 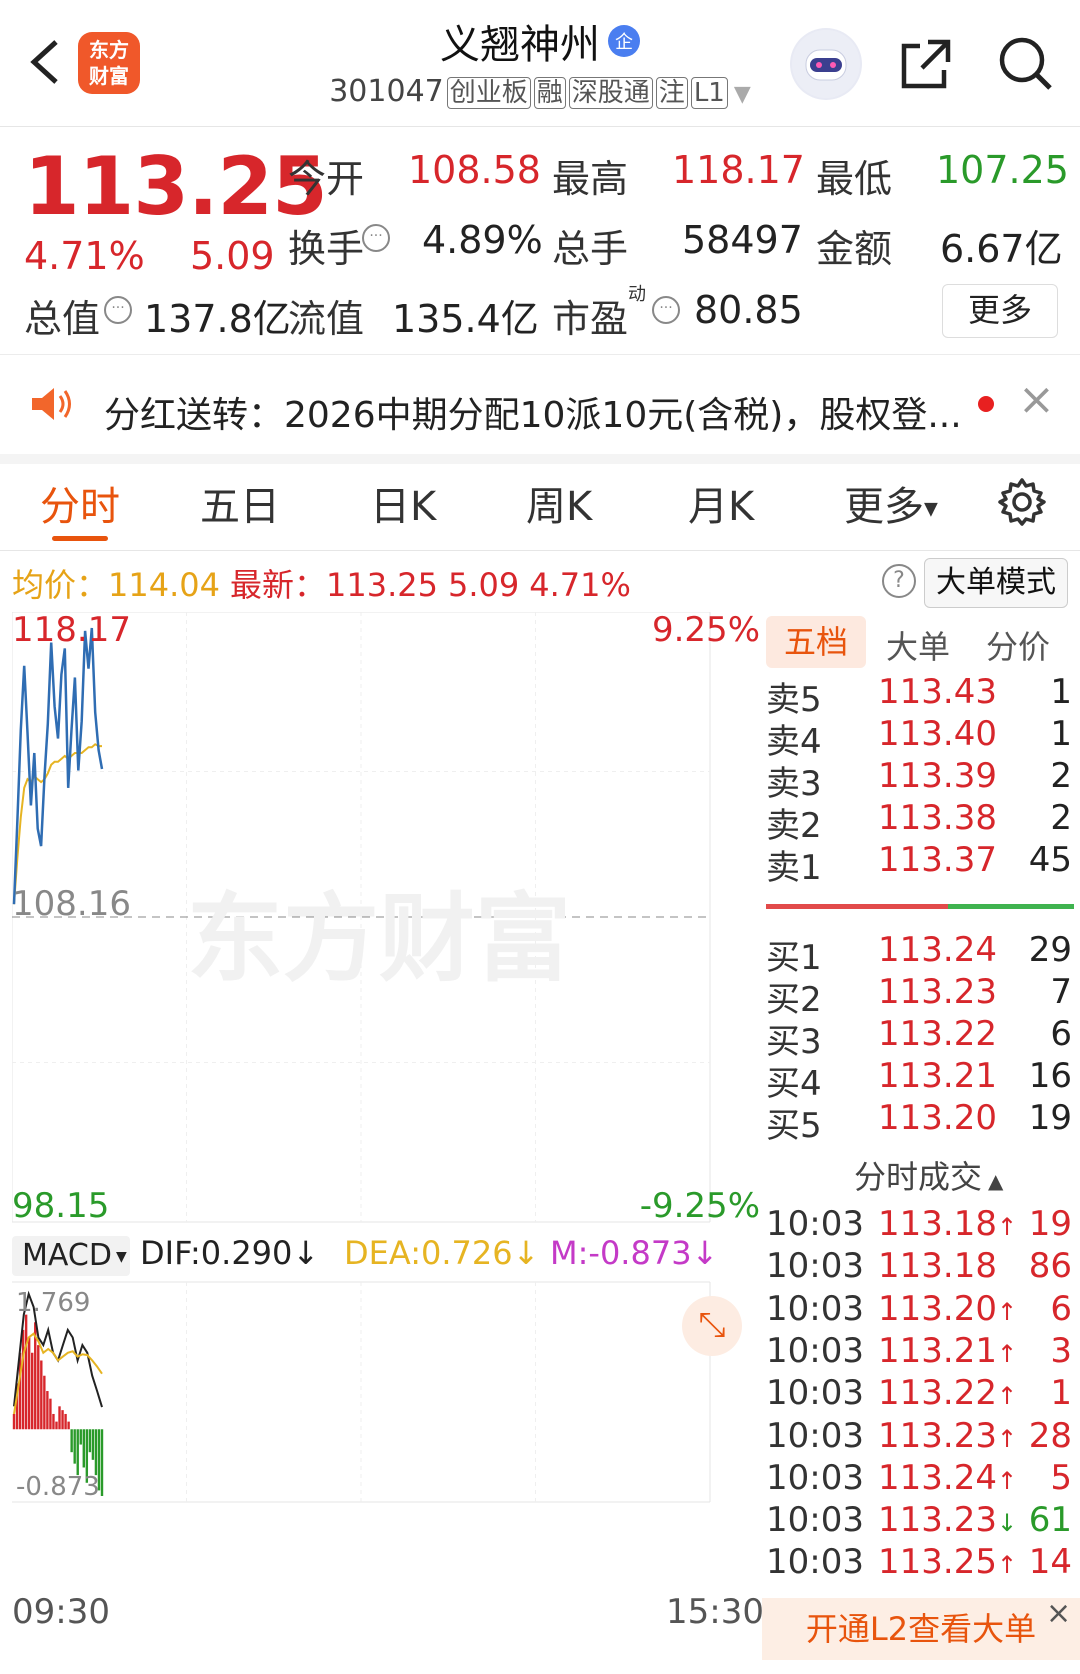 I want to click on volume-value: 58497, so click(x=742, y=240).